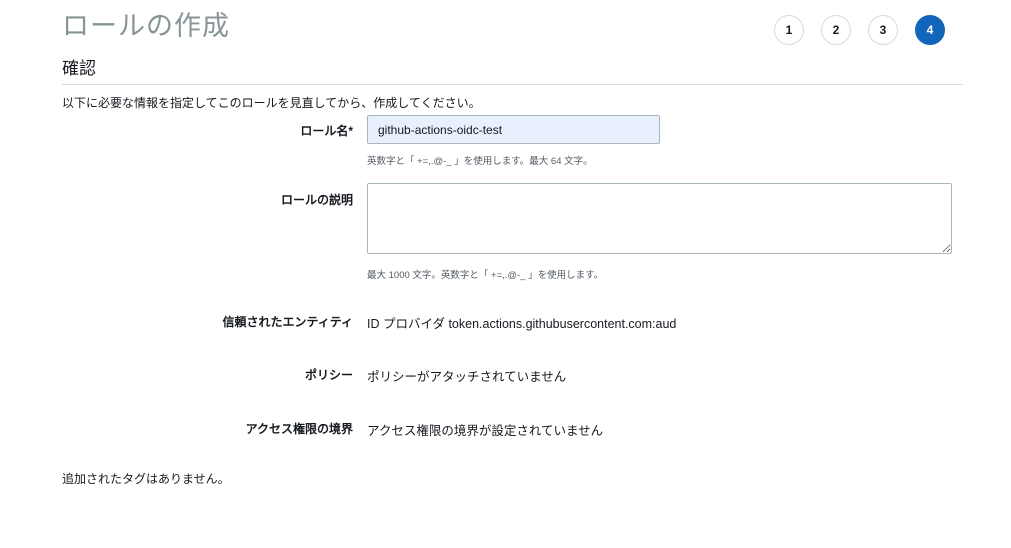 The height and width of the screenshot is (548, 1011). What do you see at coordinates (316, 200) in the screenshot?
I see `role-description-label: ロールの説明` at bounding box center [316, 200].